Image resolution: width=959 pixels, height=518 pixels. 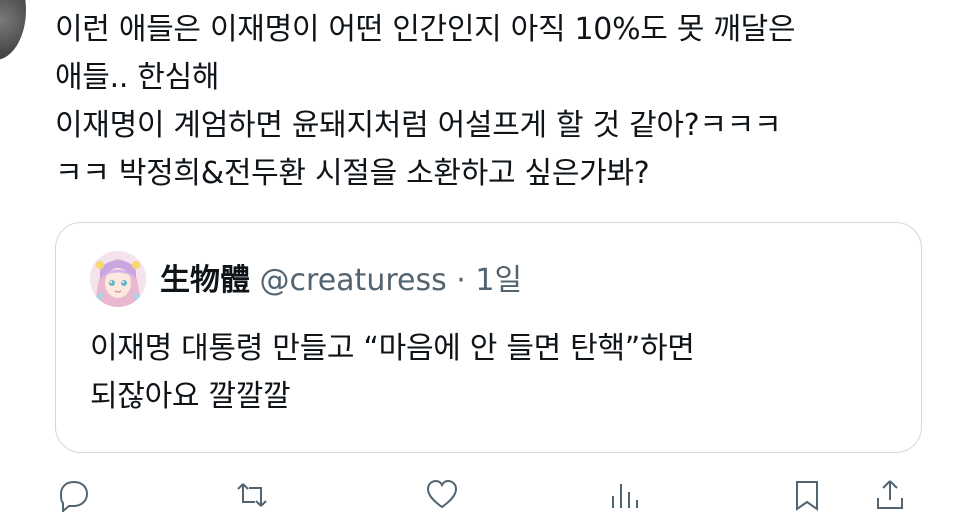 I want to click on tweet-text-line: 이런 애들은 이재명이 어떤 인간인지 아직 10%도 못 깨달은, so click(x=425, y=29).